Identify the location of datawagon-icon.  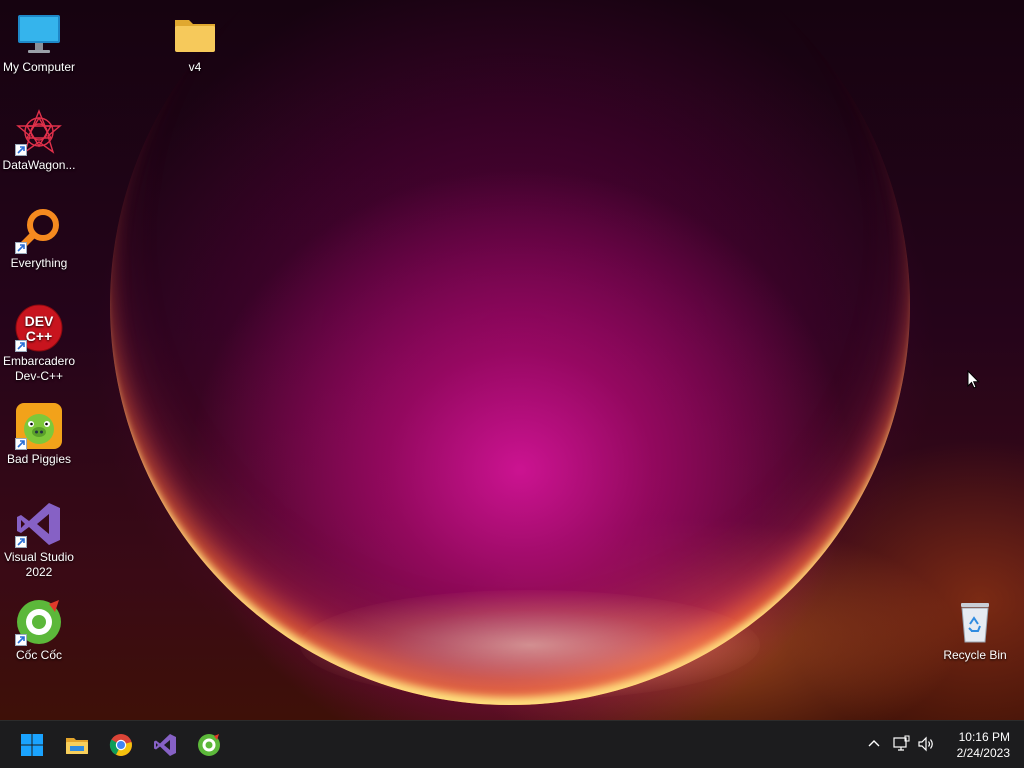
(39, 132).